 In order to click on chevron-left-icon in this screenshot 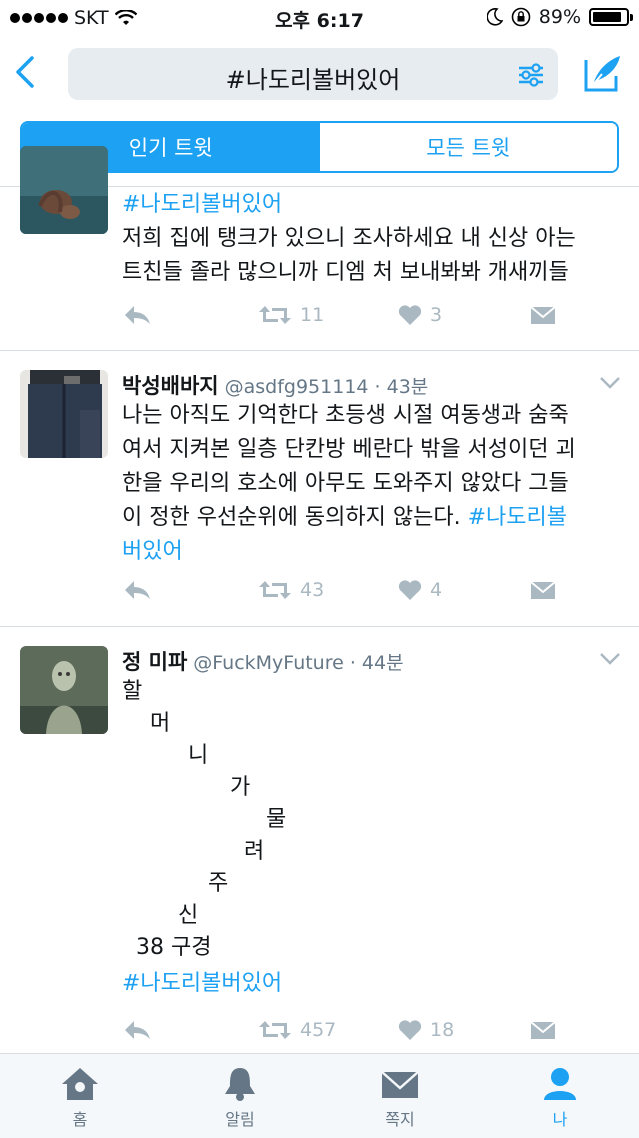, I will do `click(26, 72)`.